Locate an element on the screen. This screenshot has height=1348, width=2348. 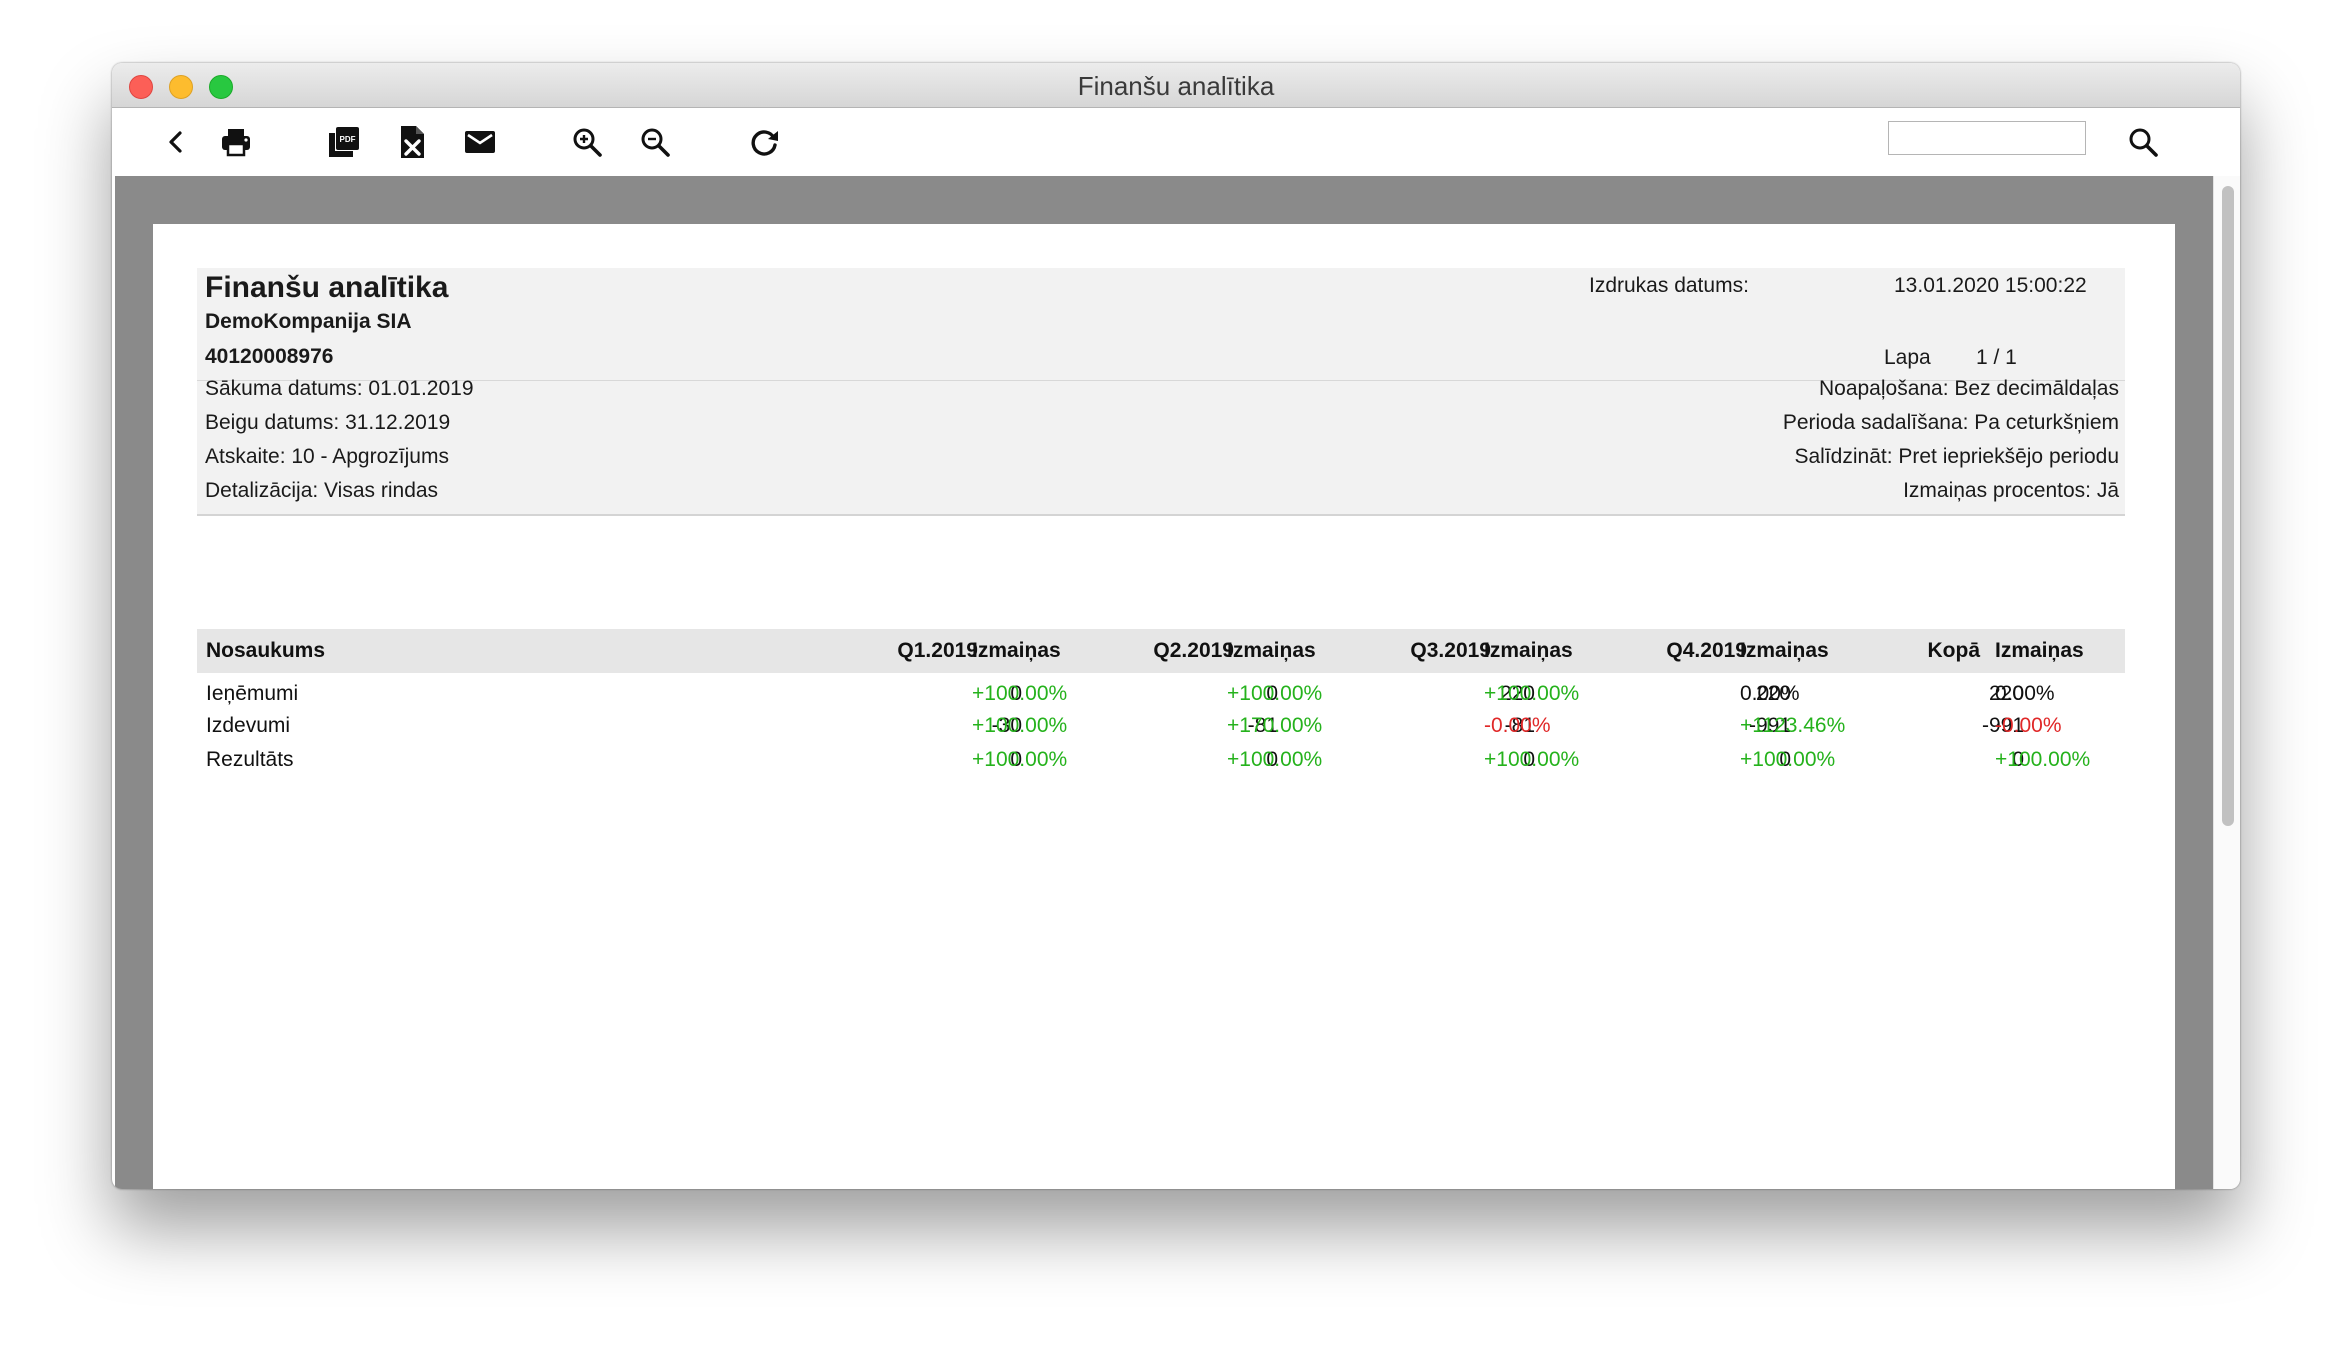
zoom-out-icon is located at coordinates (655, 142).